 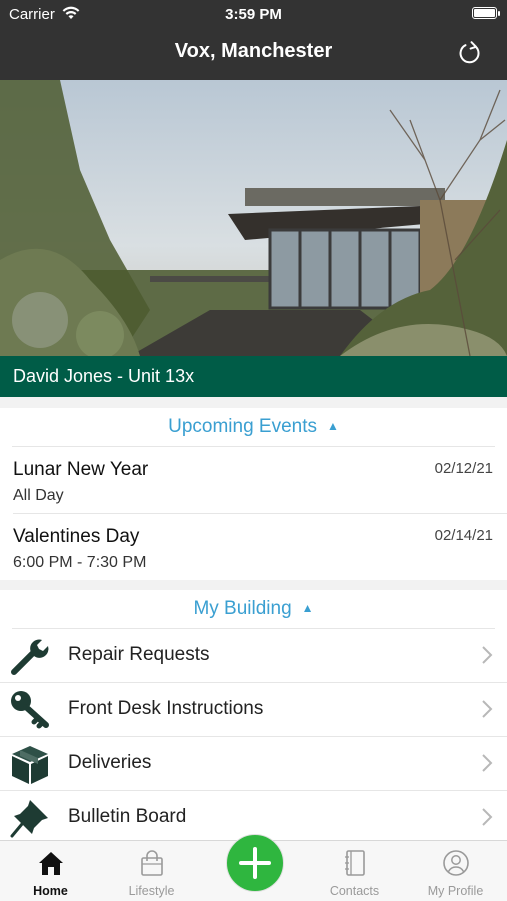 What do you see at coordinates (151, 863) in the screenshot?
I see `shopping-bag-icon` at bounding box center [151, 863].